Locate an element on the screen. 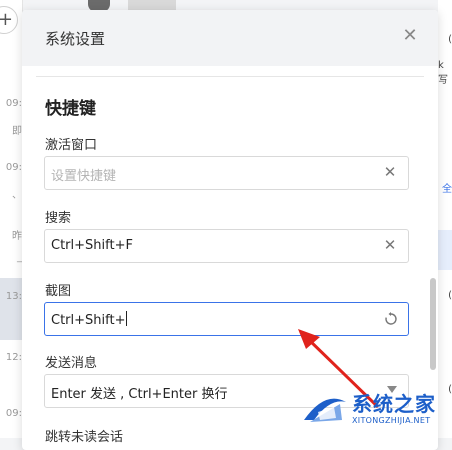  close-icon: ✕ is located at coordinates (410, 36).